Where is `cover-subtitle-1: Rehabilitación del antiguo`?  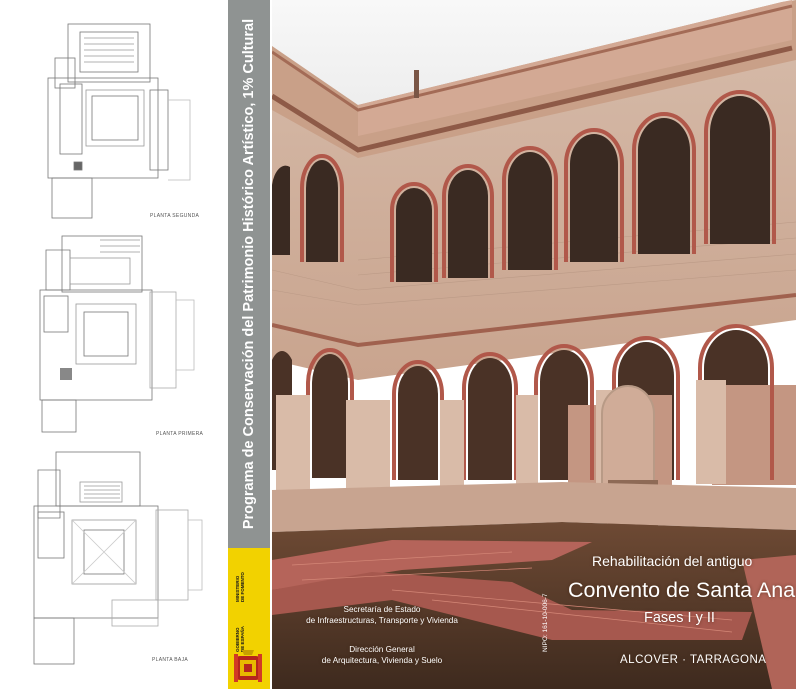
cover-subtitle-1: Rehabilitación del antiguo is located at coordinates (672, 561).